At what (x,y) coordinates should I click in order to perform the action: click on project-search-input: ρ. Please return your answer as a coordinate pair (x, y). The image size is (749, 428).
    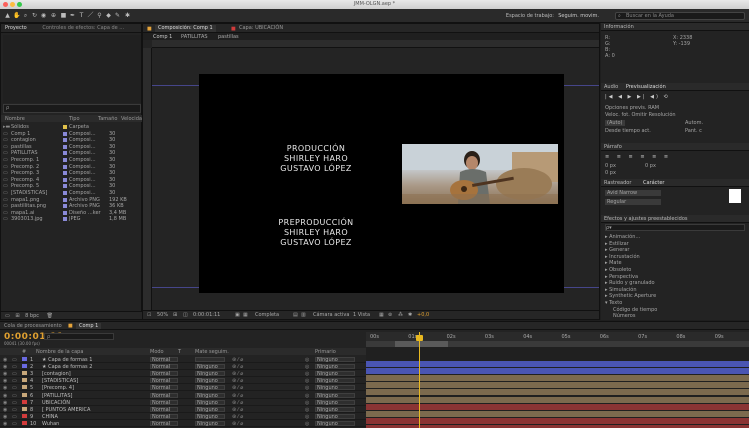
    Looking at the image, I should click on (72, 108).